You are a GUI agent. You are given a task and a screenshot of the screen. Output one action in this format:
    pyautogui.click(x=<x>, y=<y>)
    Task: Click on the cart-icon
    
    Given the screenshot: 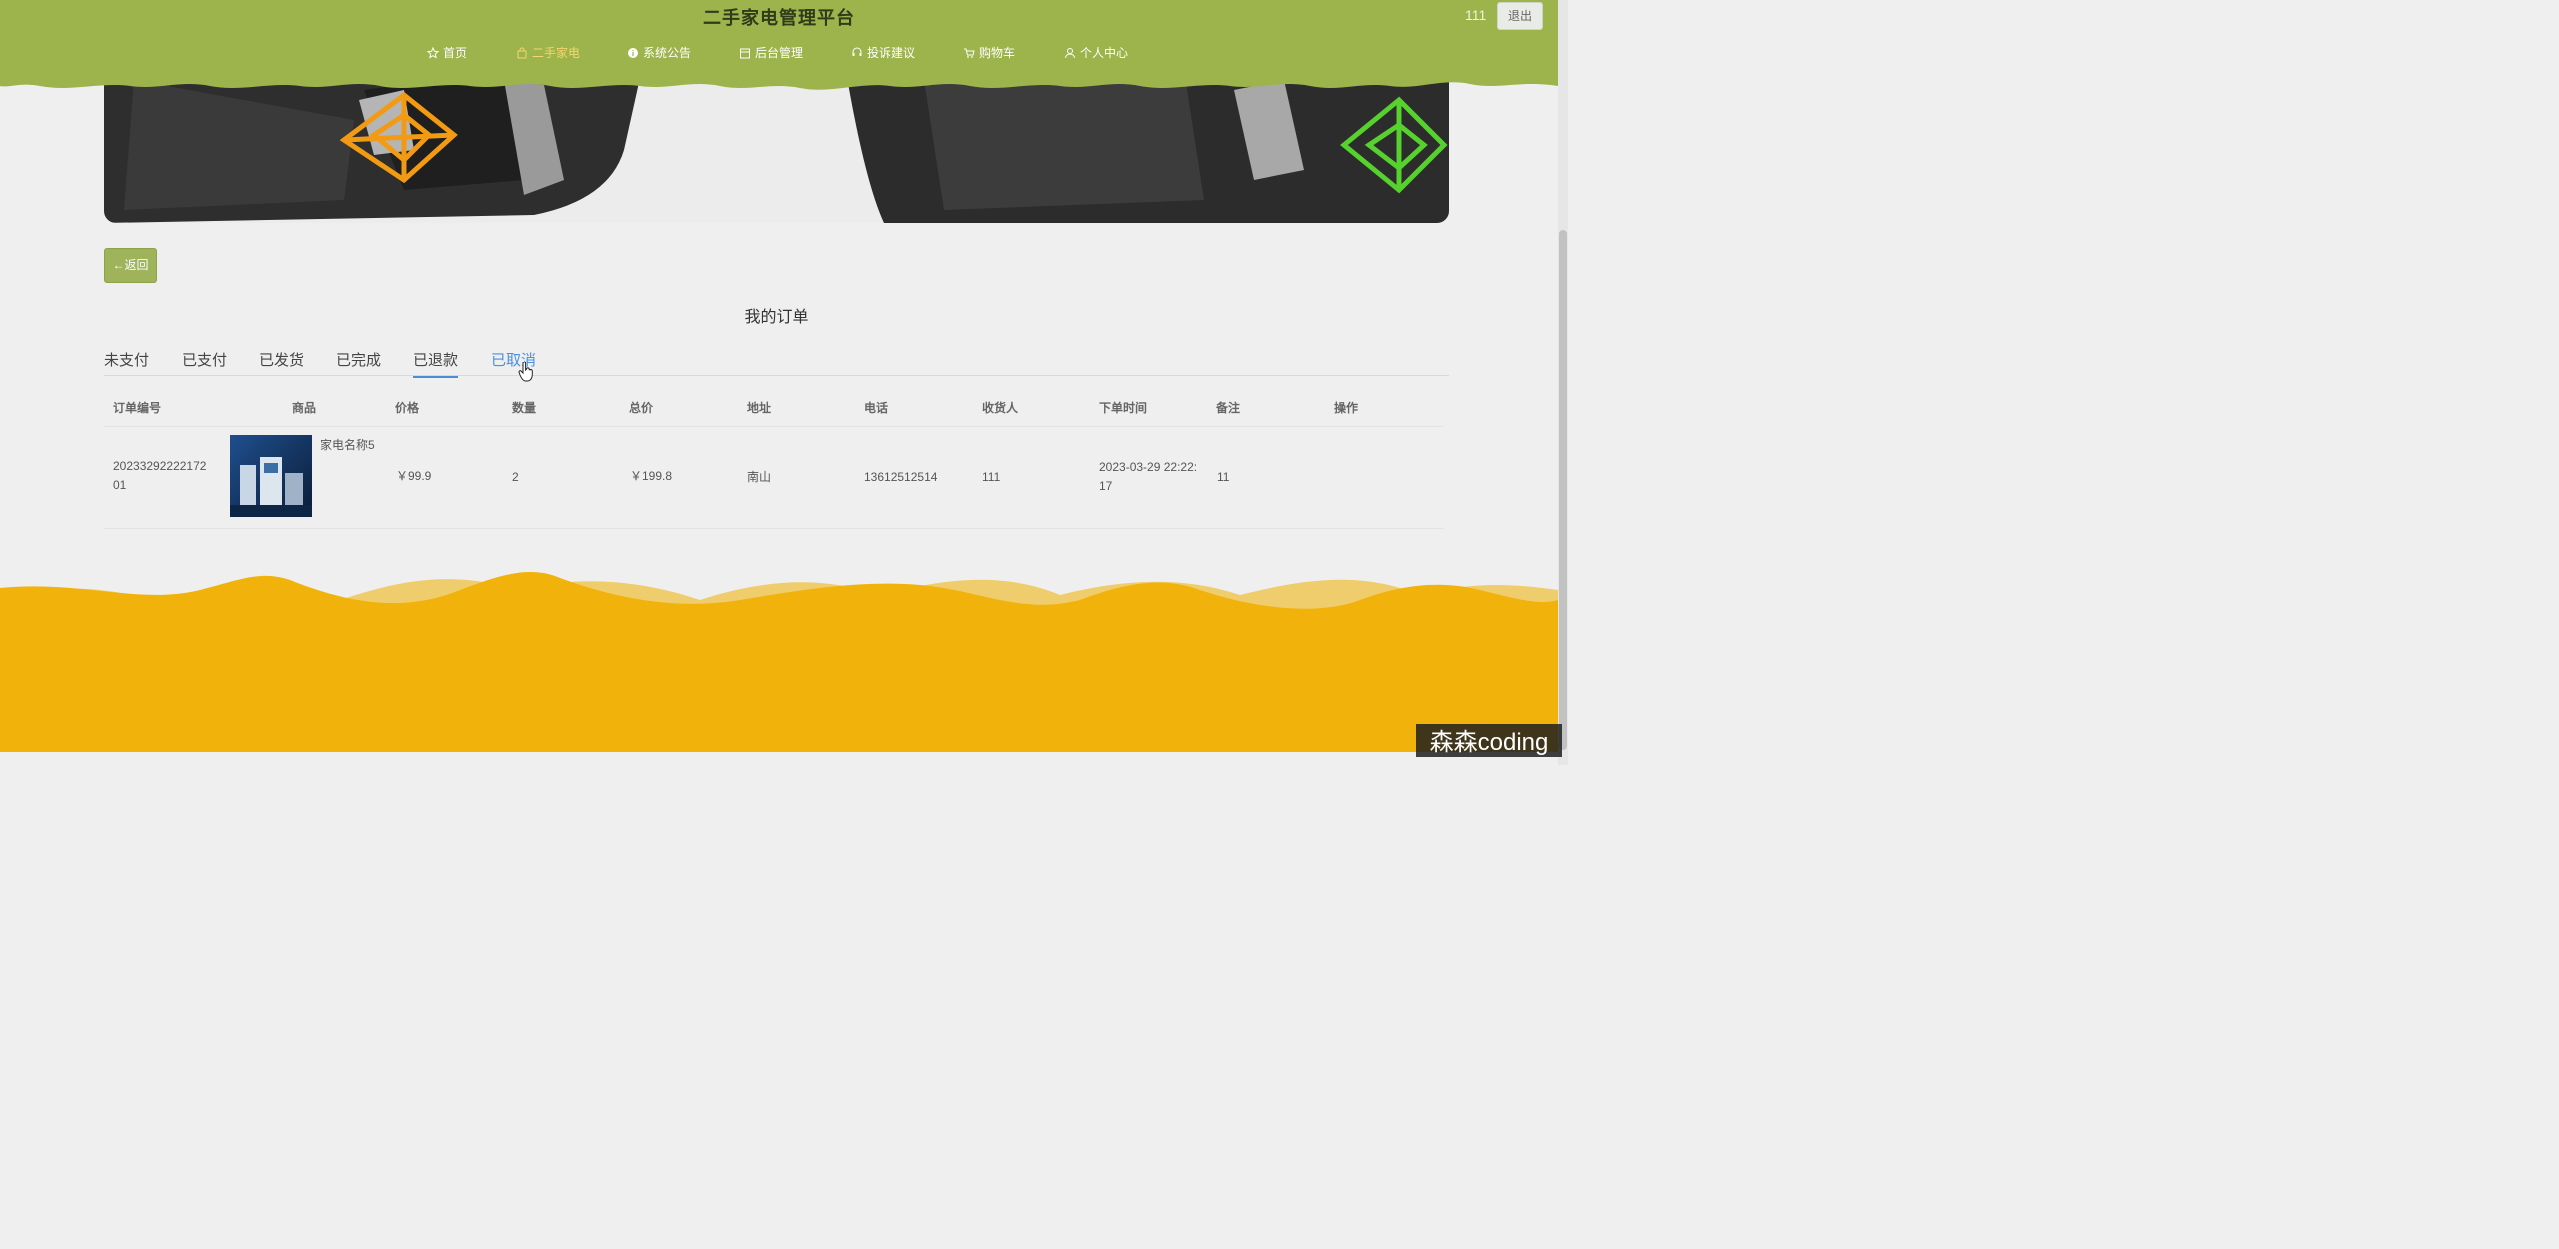 What is the action you would take?
    pyautogui.click(x=969, y=53)
    